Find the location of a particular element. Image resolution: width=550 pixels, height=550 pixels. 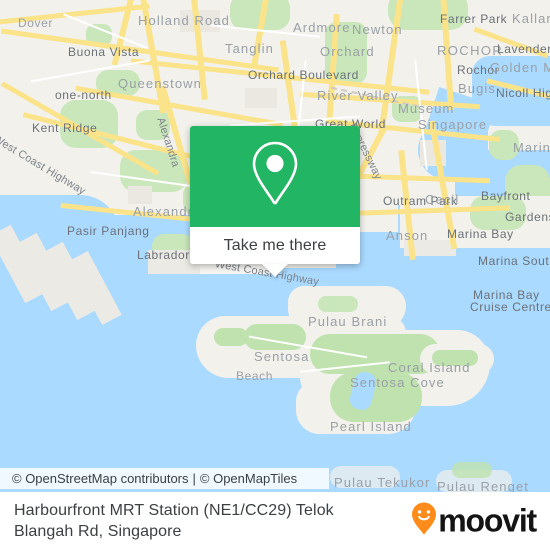

map-label: Buona Vista is located at coordinates (104, 52).